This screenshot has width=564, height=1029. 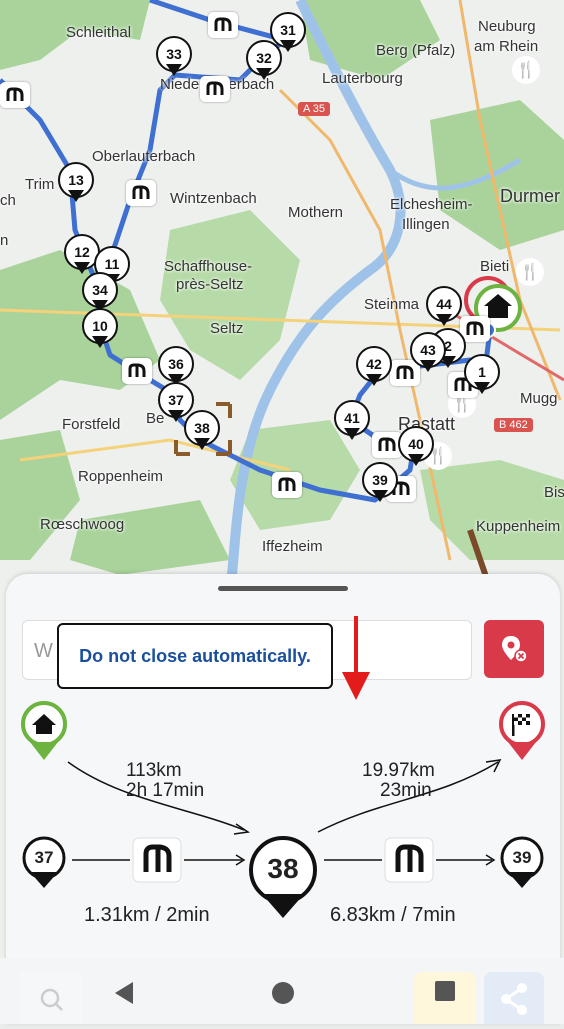 I want to click on pin-remove-icon, so click(x=515, y=649).